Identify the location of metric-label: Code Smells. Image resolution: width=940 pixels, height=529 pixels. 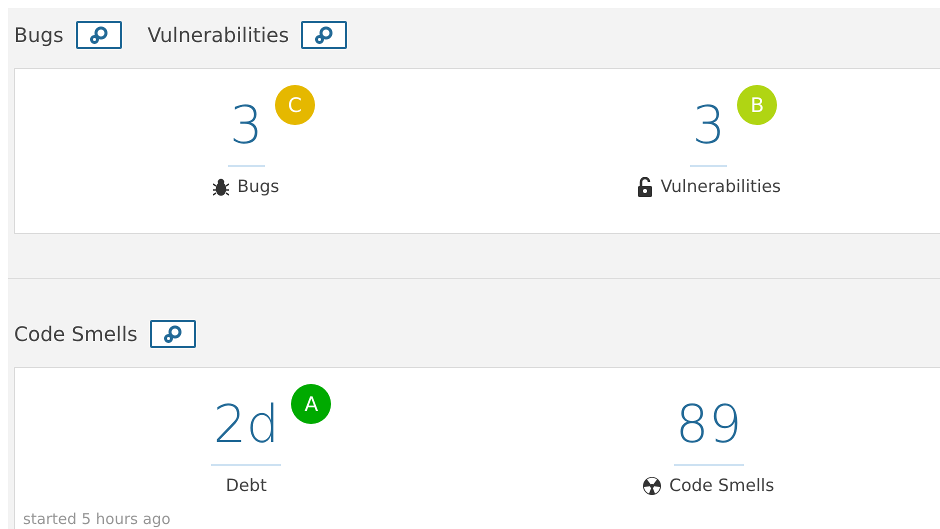
(721, 486).